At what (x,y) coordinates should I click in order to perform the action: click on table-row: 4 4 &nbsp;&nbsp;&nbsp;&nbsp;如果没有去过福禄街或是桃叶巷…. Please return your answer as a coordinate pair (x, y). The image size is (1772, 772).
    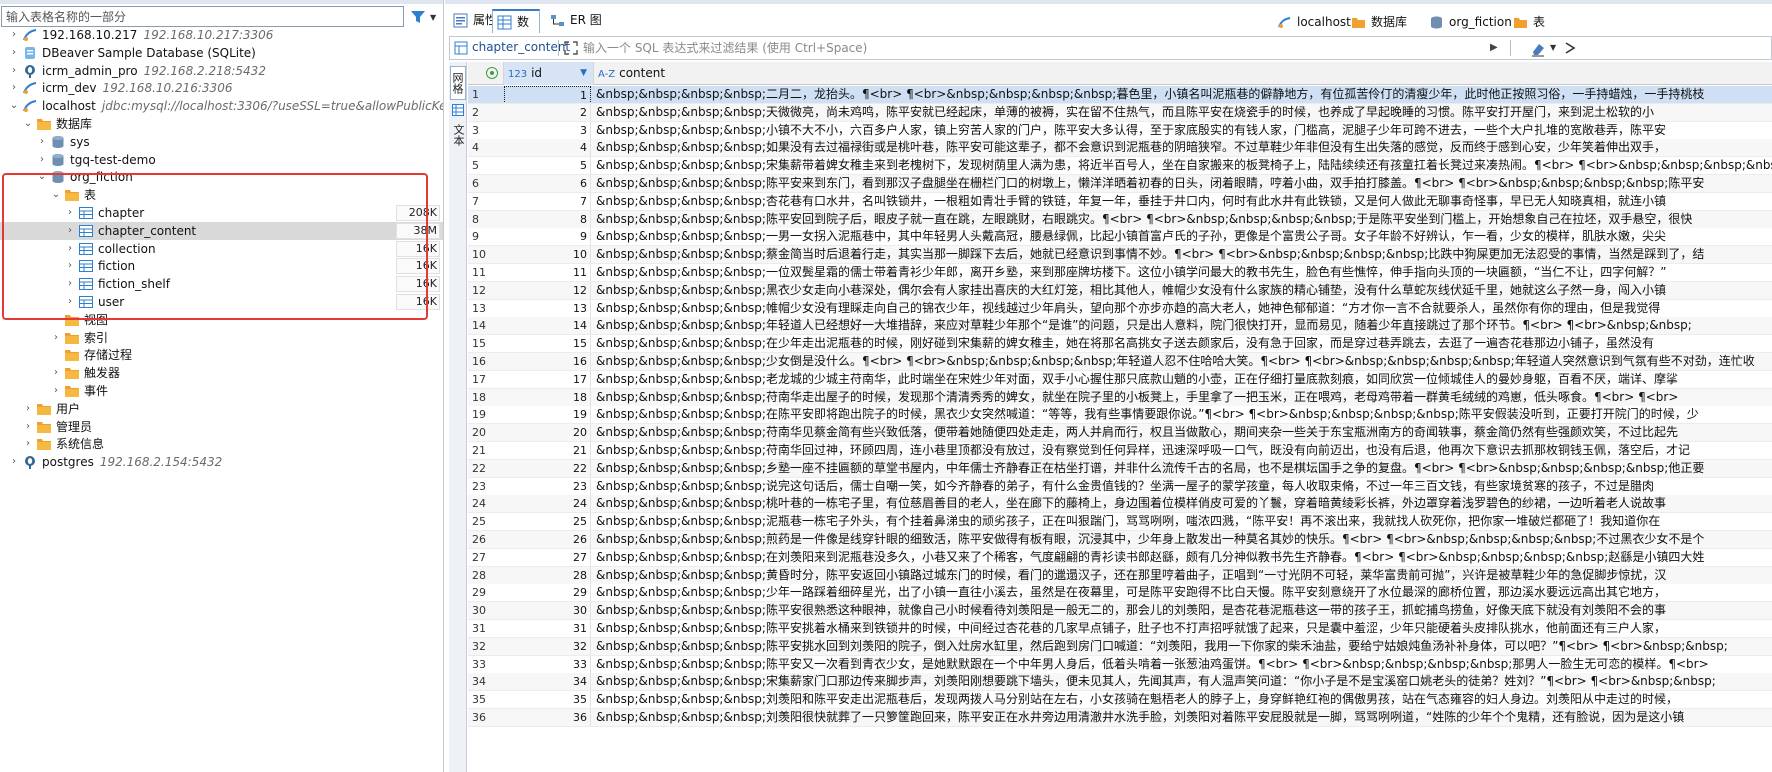
    Looking at the image, I should click on (1120, 148).